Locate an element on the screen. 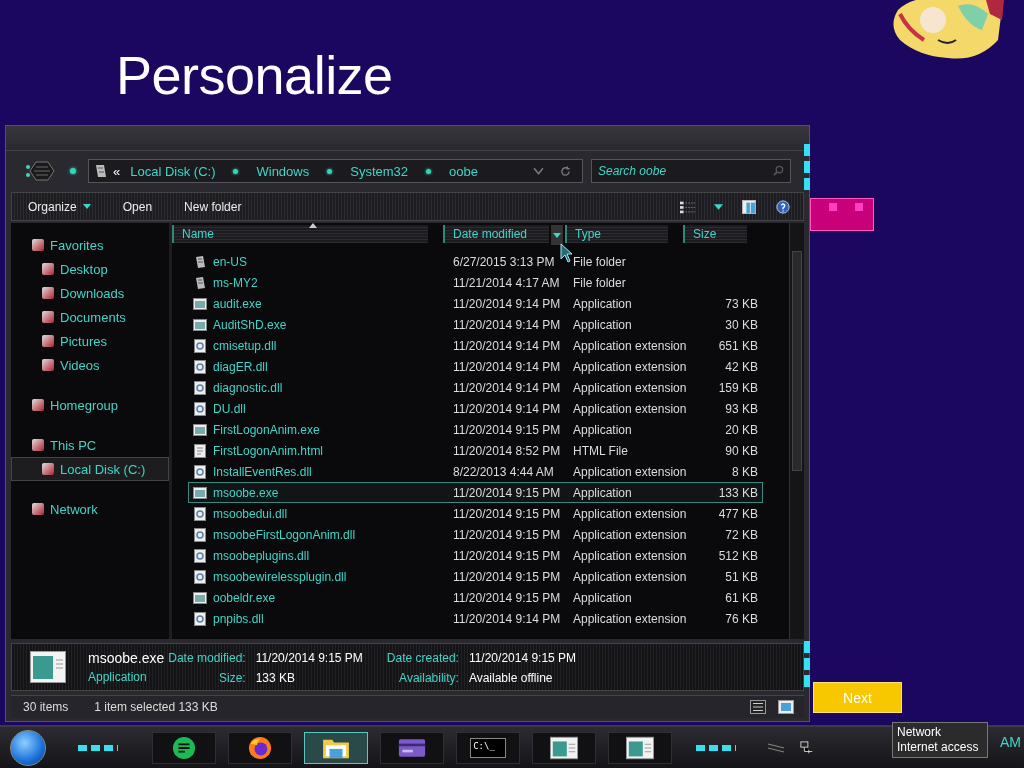  file-name: FirstLogonAnim.exe is located at coordinates (267, 429).